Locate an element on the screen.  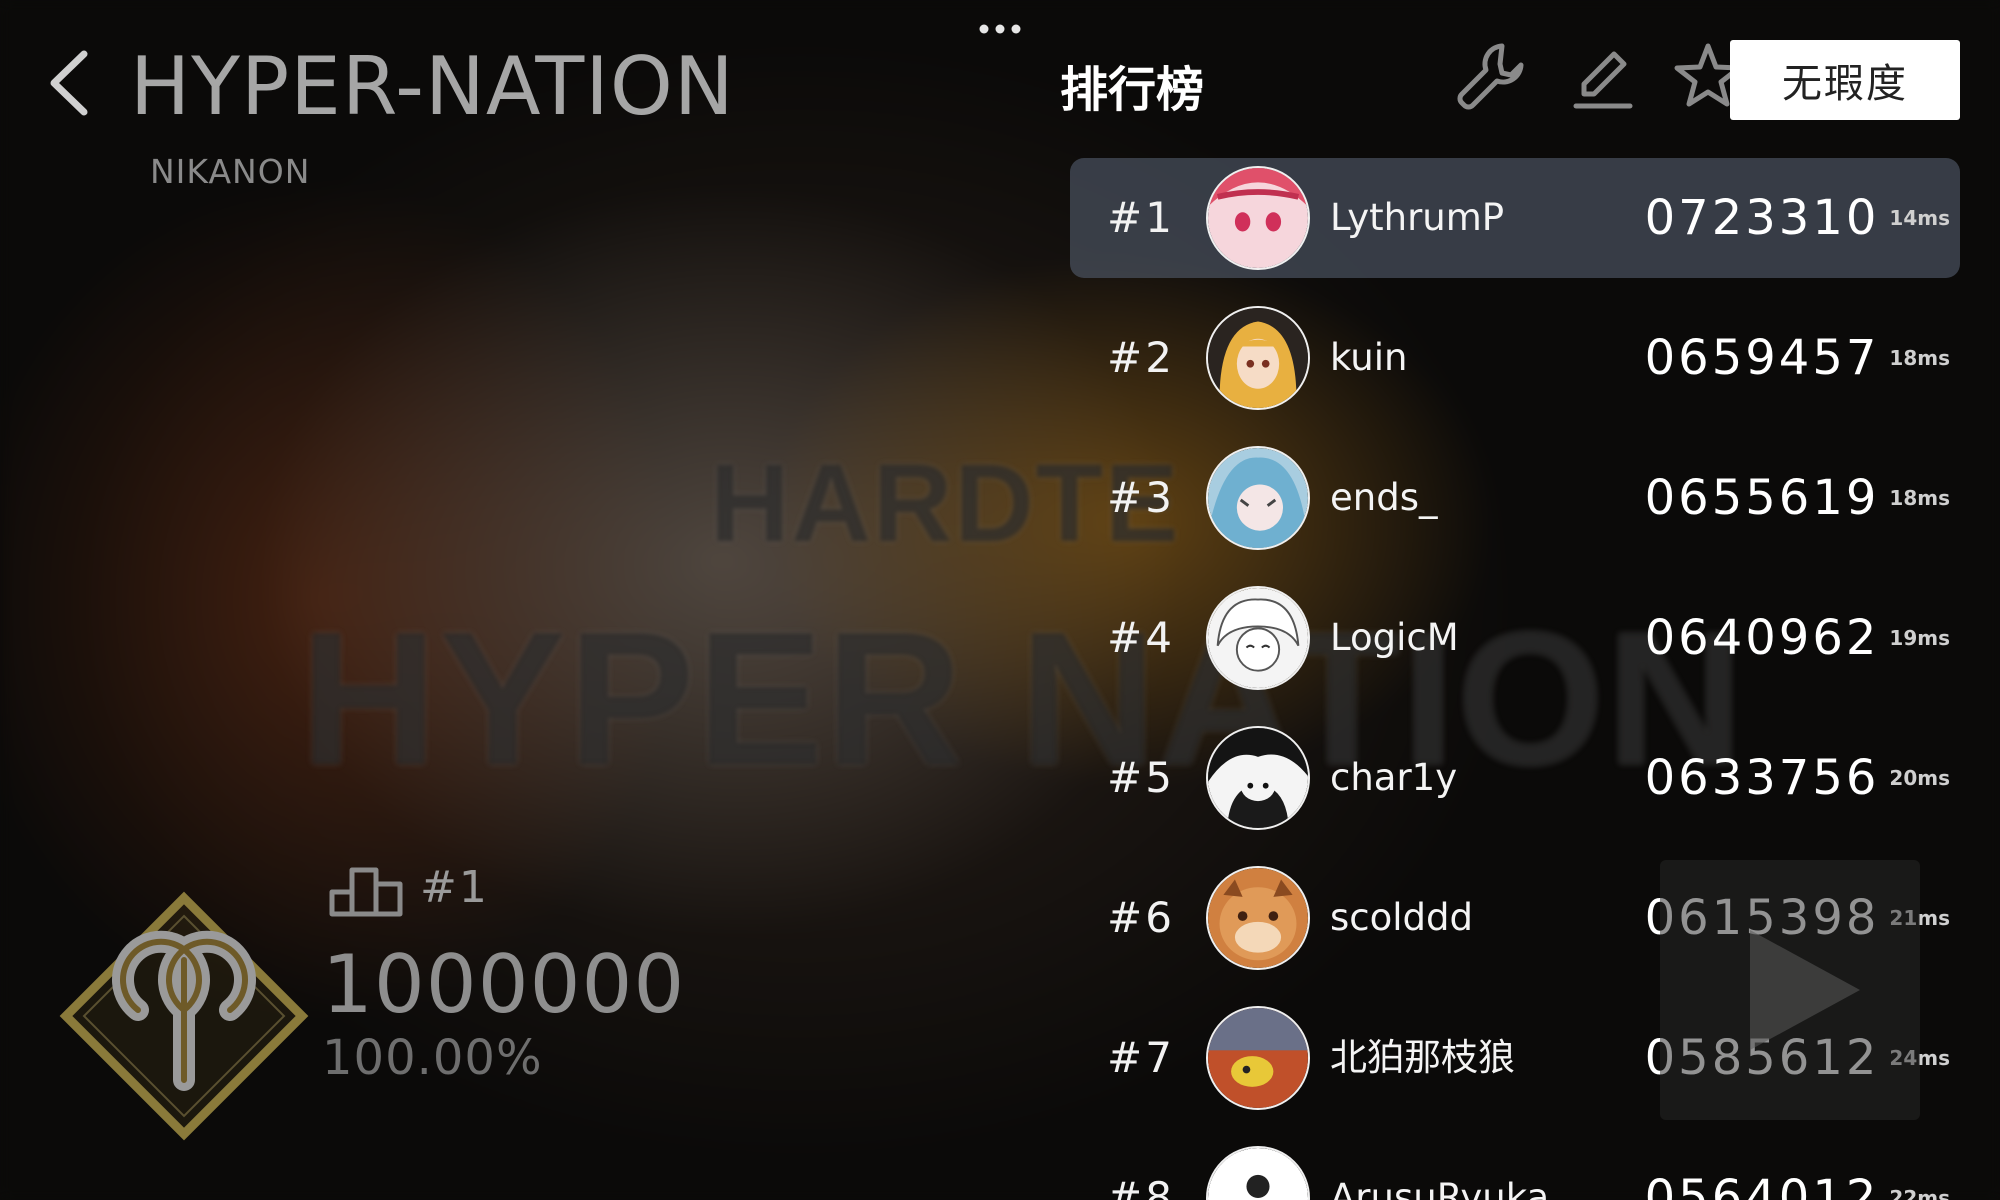
row-rank: #6 is located at coordinates (1141, 917).